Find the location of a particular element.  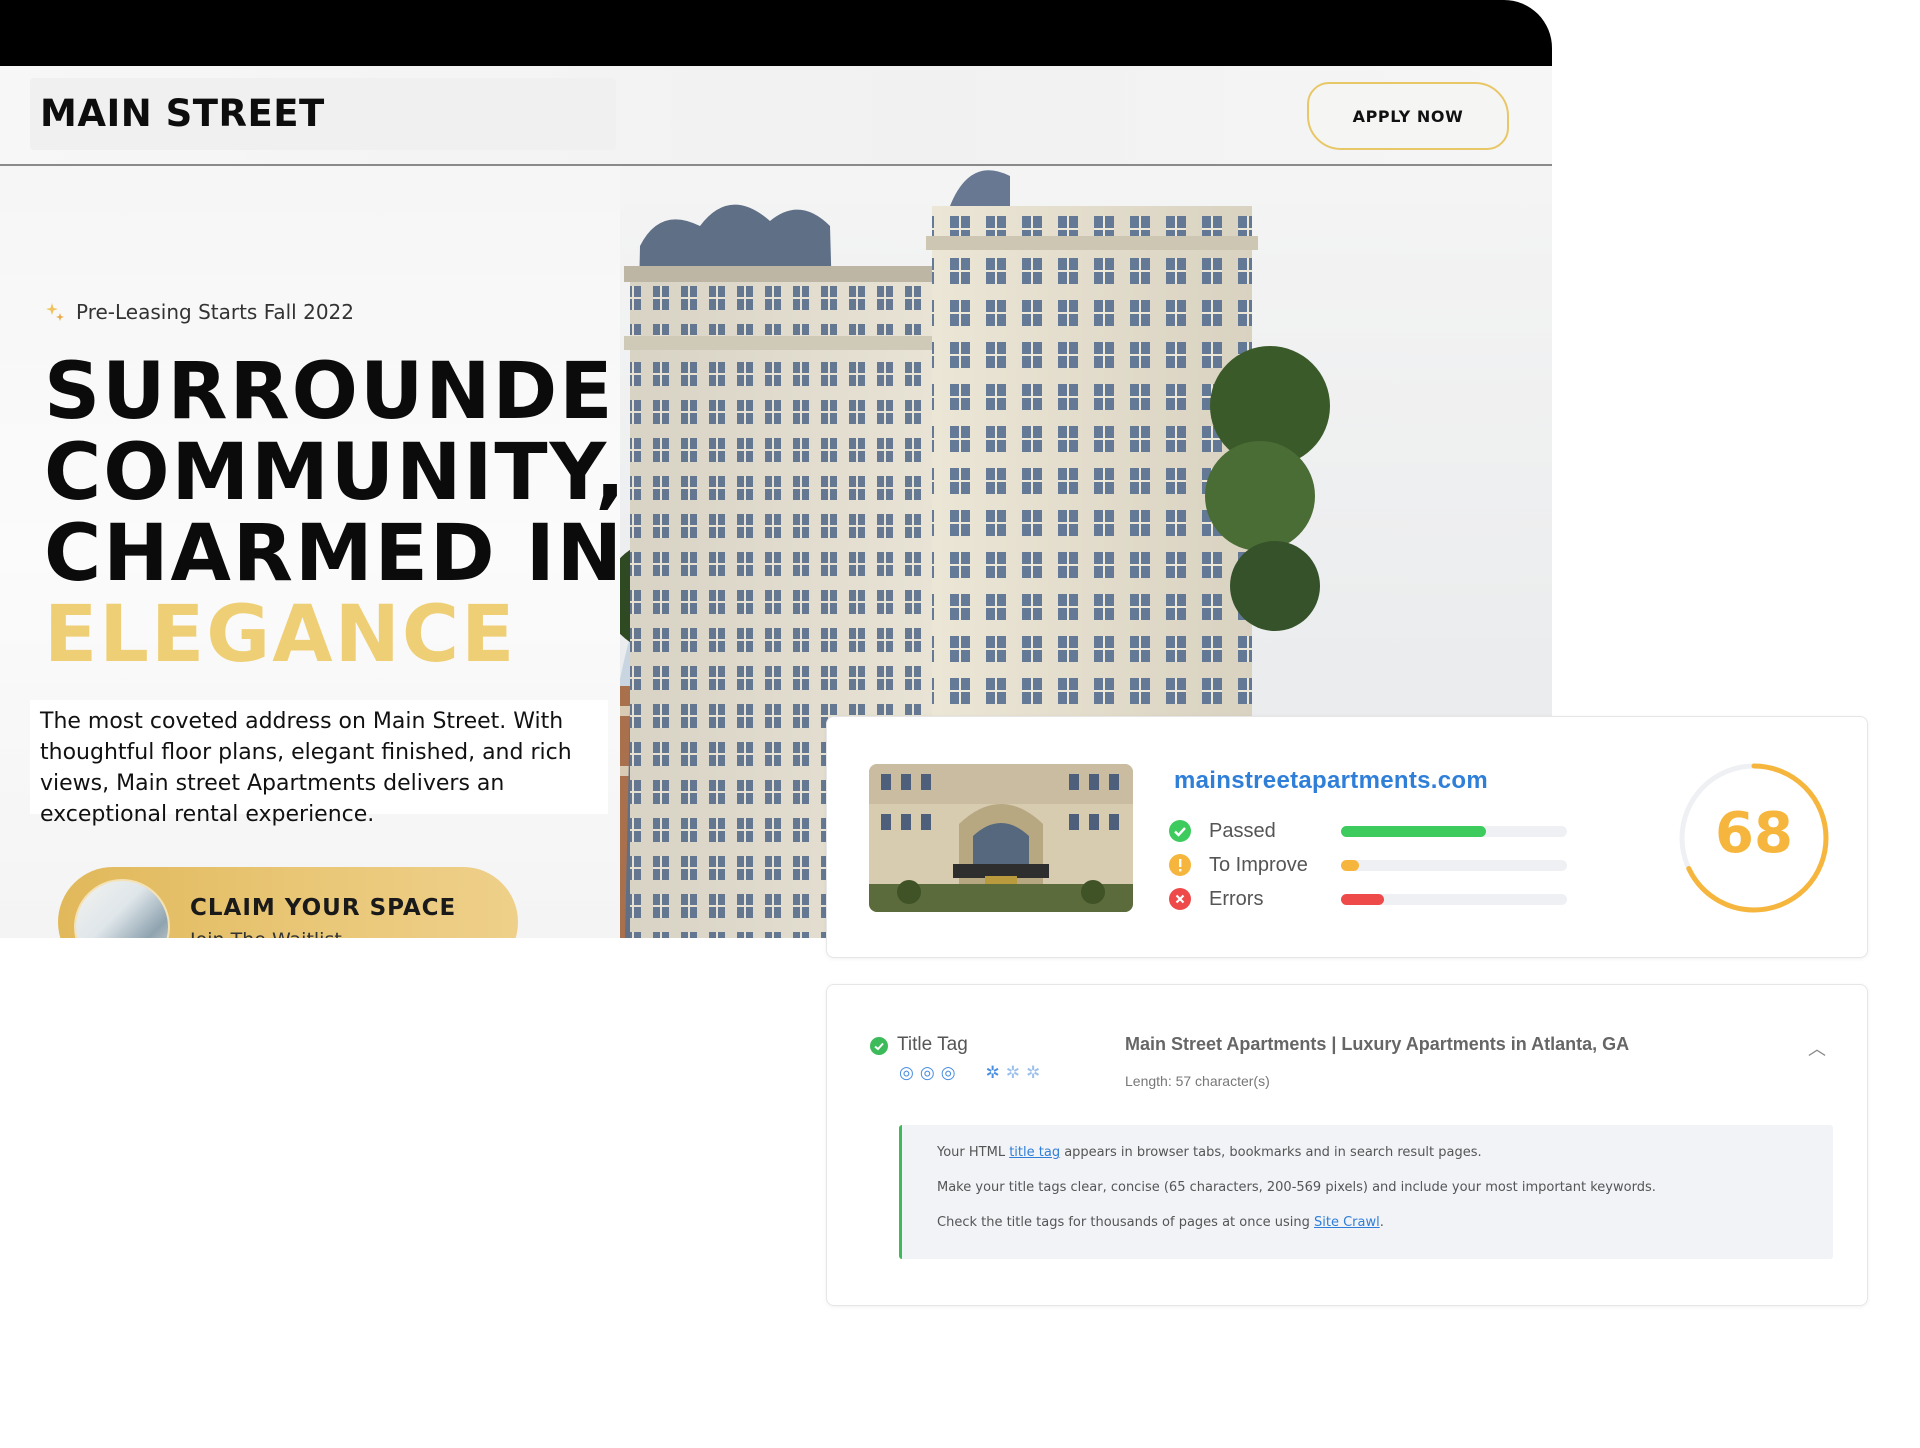

site-domain-link: mainstreetapartments.com is located at coordinates (1331, 781).